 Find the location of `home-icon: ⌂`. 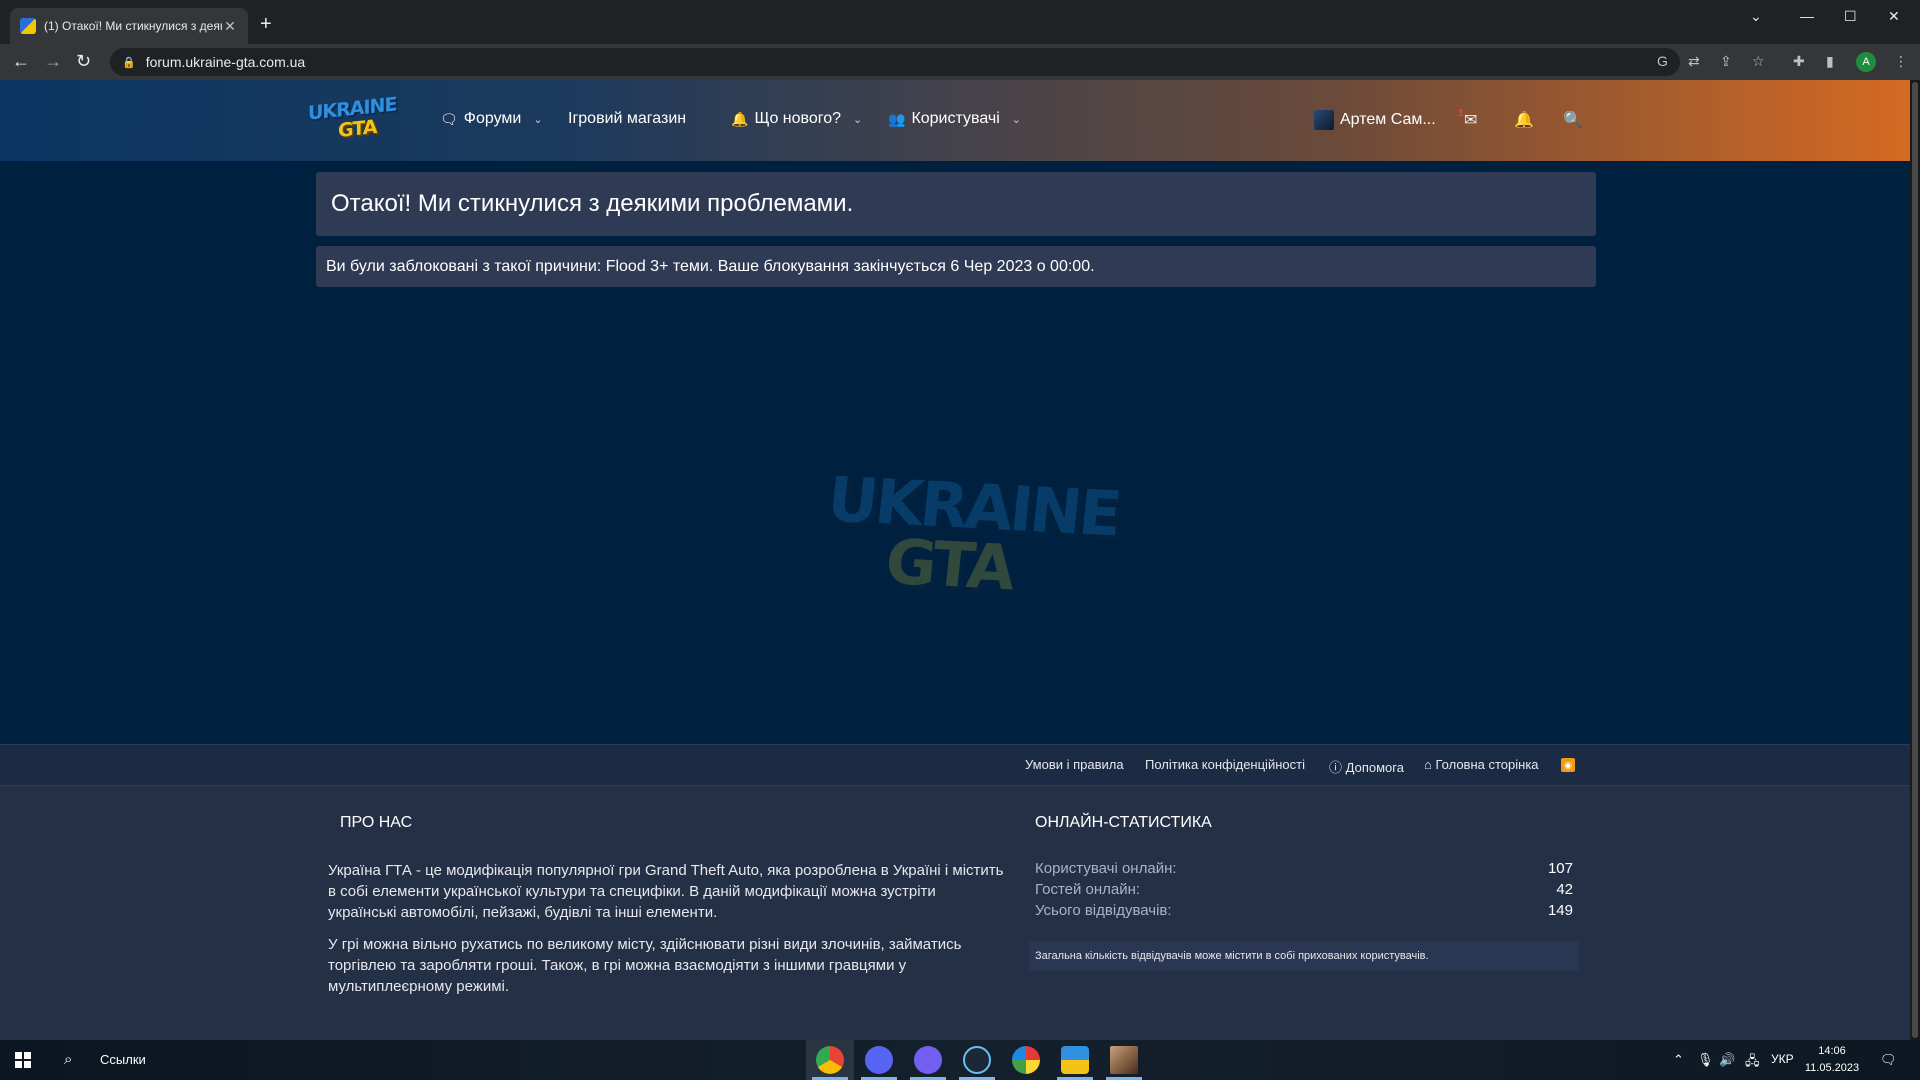

home-icon: ⌂ is located at coordinates (1428, 764).